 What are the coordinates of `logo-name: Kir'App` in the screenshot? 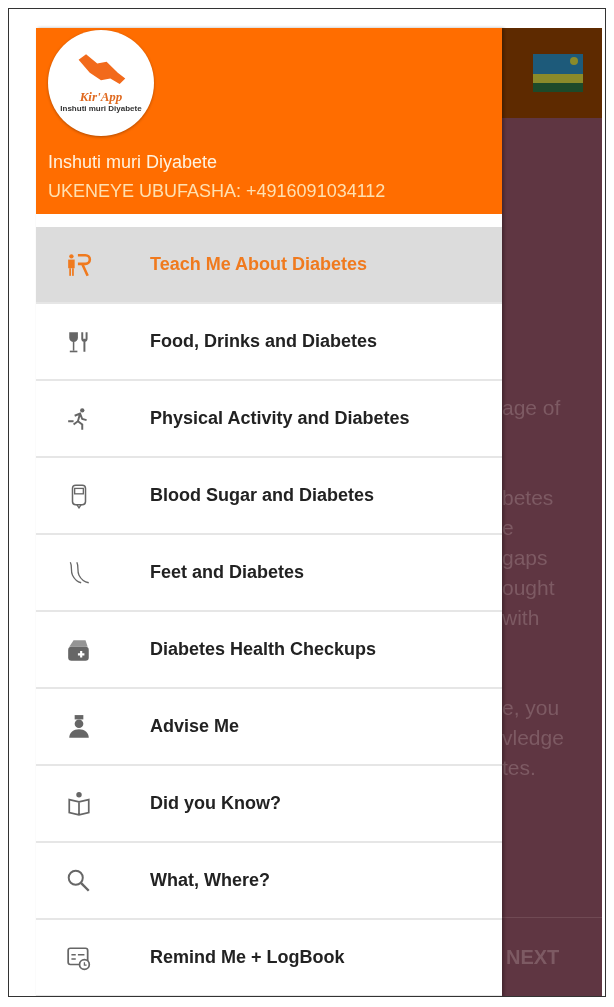 It's located at (101, 97).